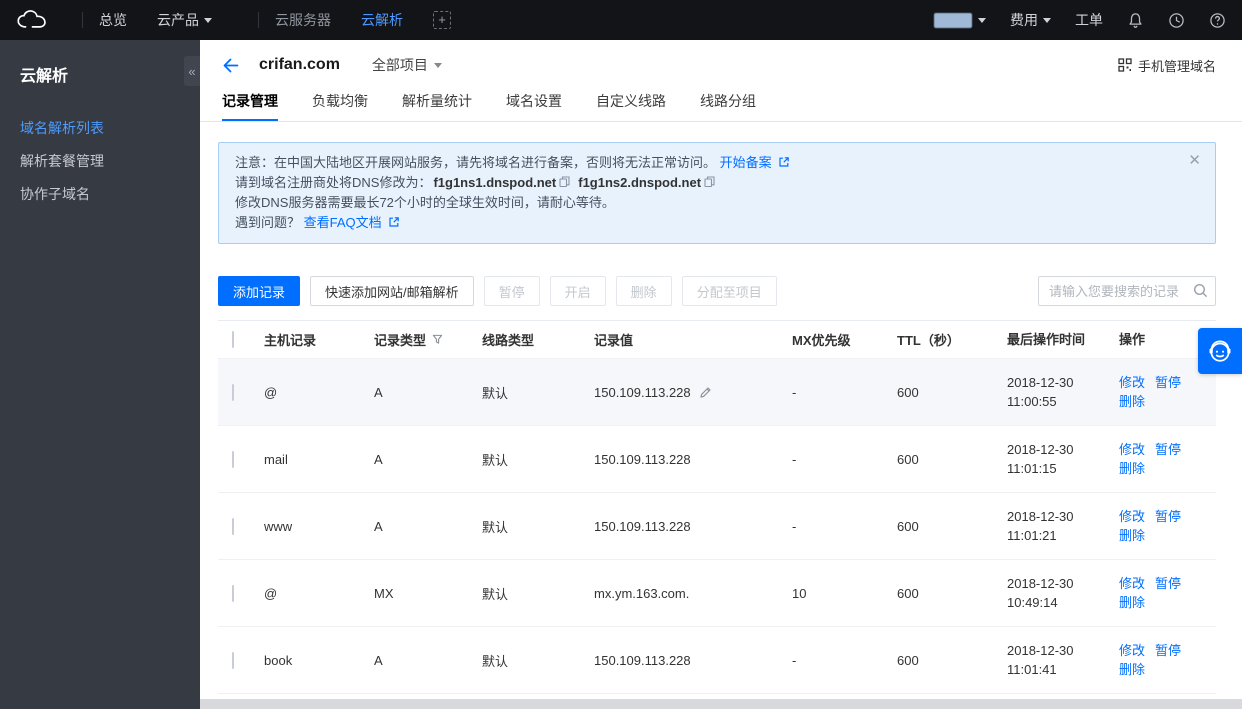 This screenshot has height=709, width=1242. What do you see at coordinates (794, 392) in the screenshot?
I see `mx-cell: -` at bounding box center [794, 392].